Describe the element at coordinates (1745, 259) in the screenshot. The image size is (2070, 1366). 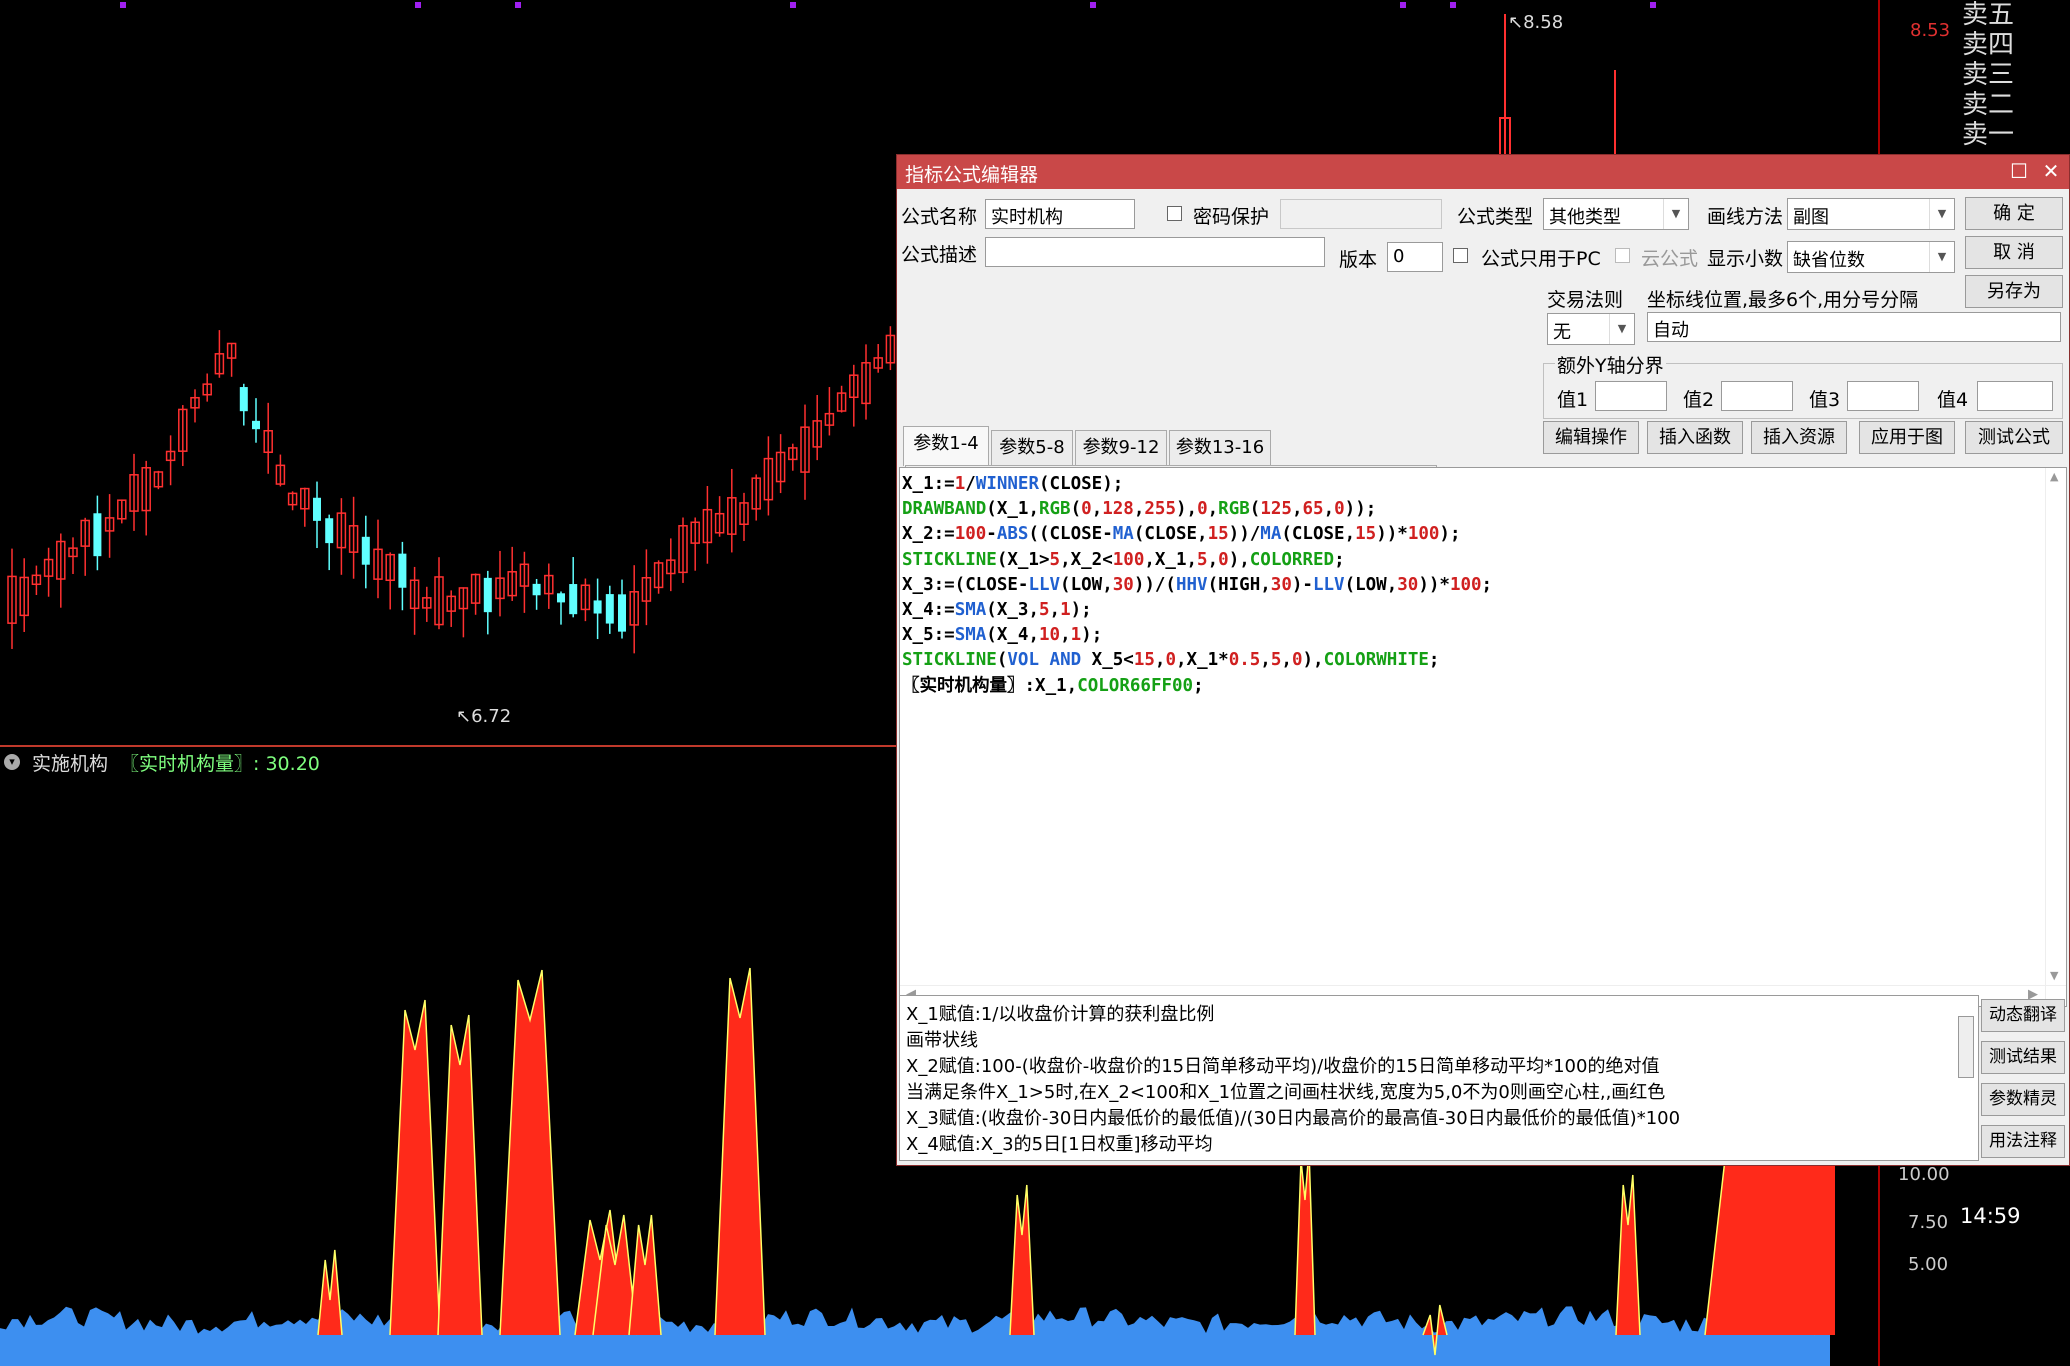
I see `show-decimal-label: 显示小数` at that location.